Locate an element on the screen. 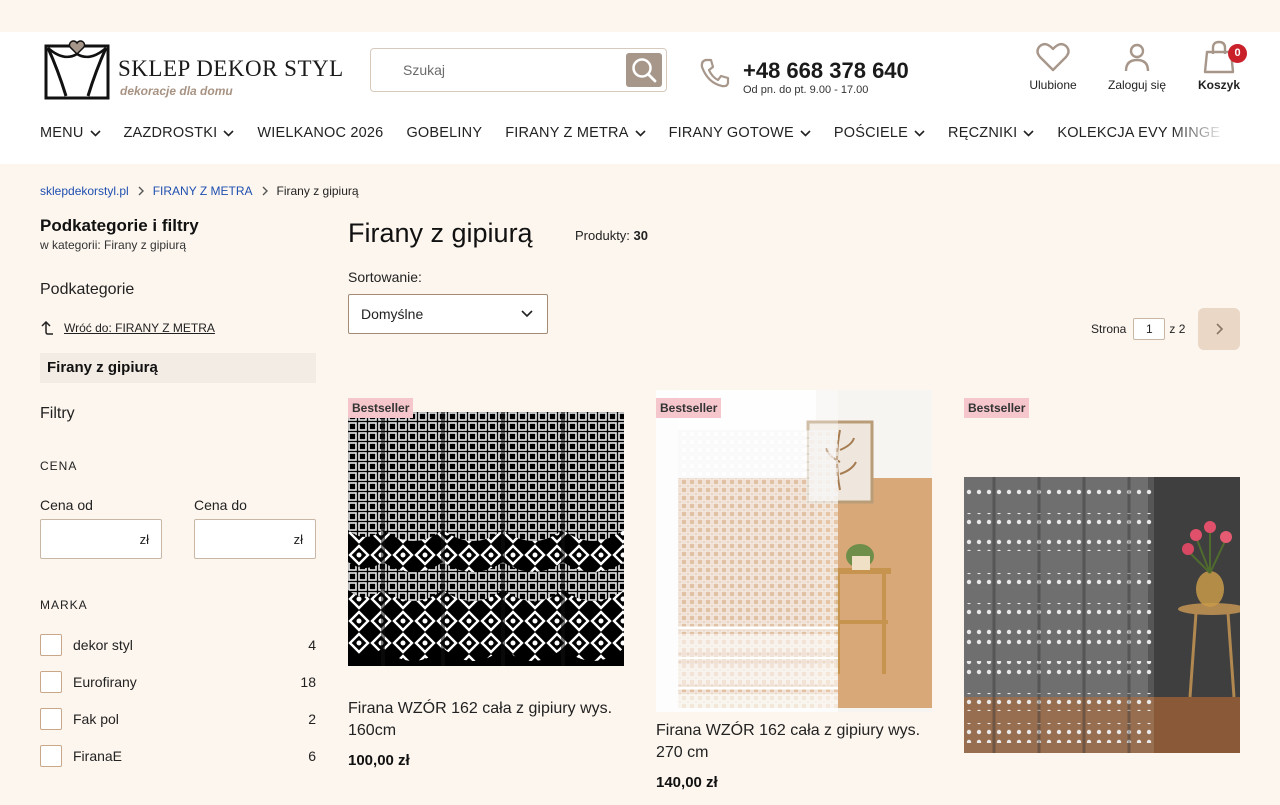 The width and height of the screenshot is (1280, 805). active-category: Firany z gipiurą is located at coordinates (178, 368).